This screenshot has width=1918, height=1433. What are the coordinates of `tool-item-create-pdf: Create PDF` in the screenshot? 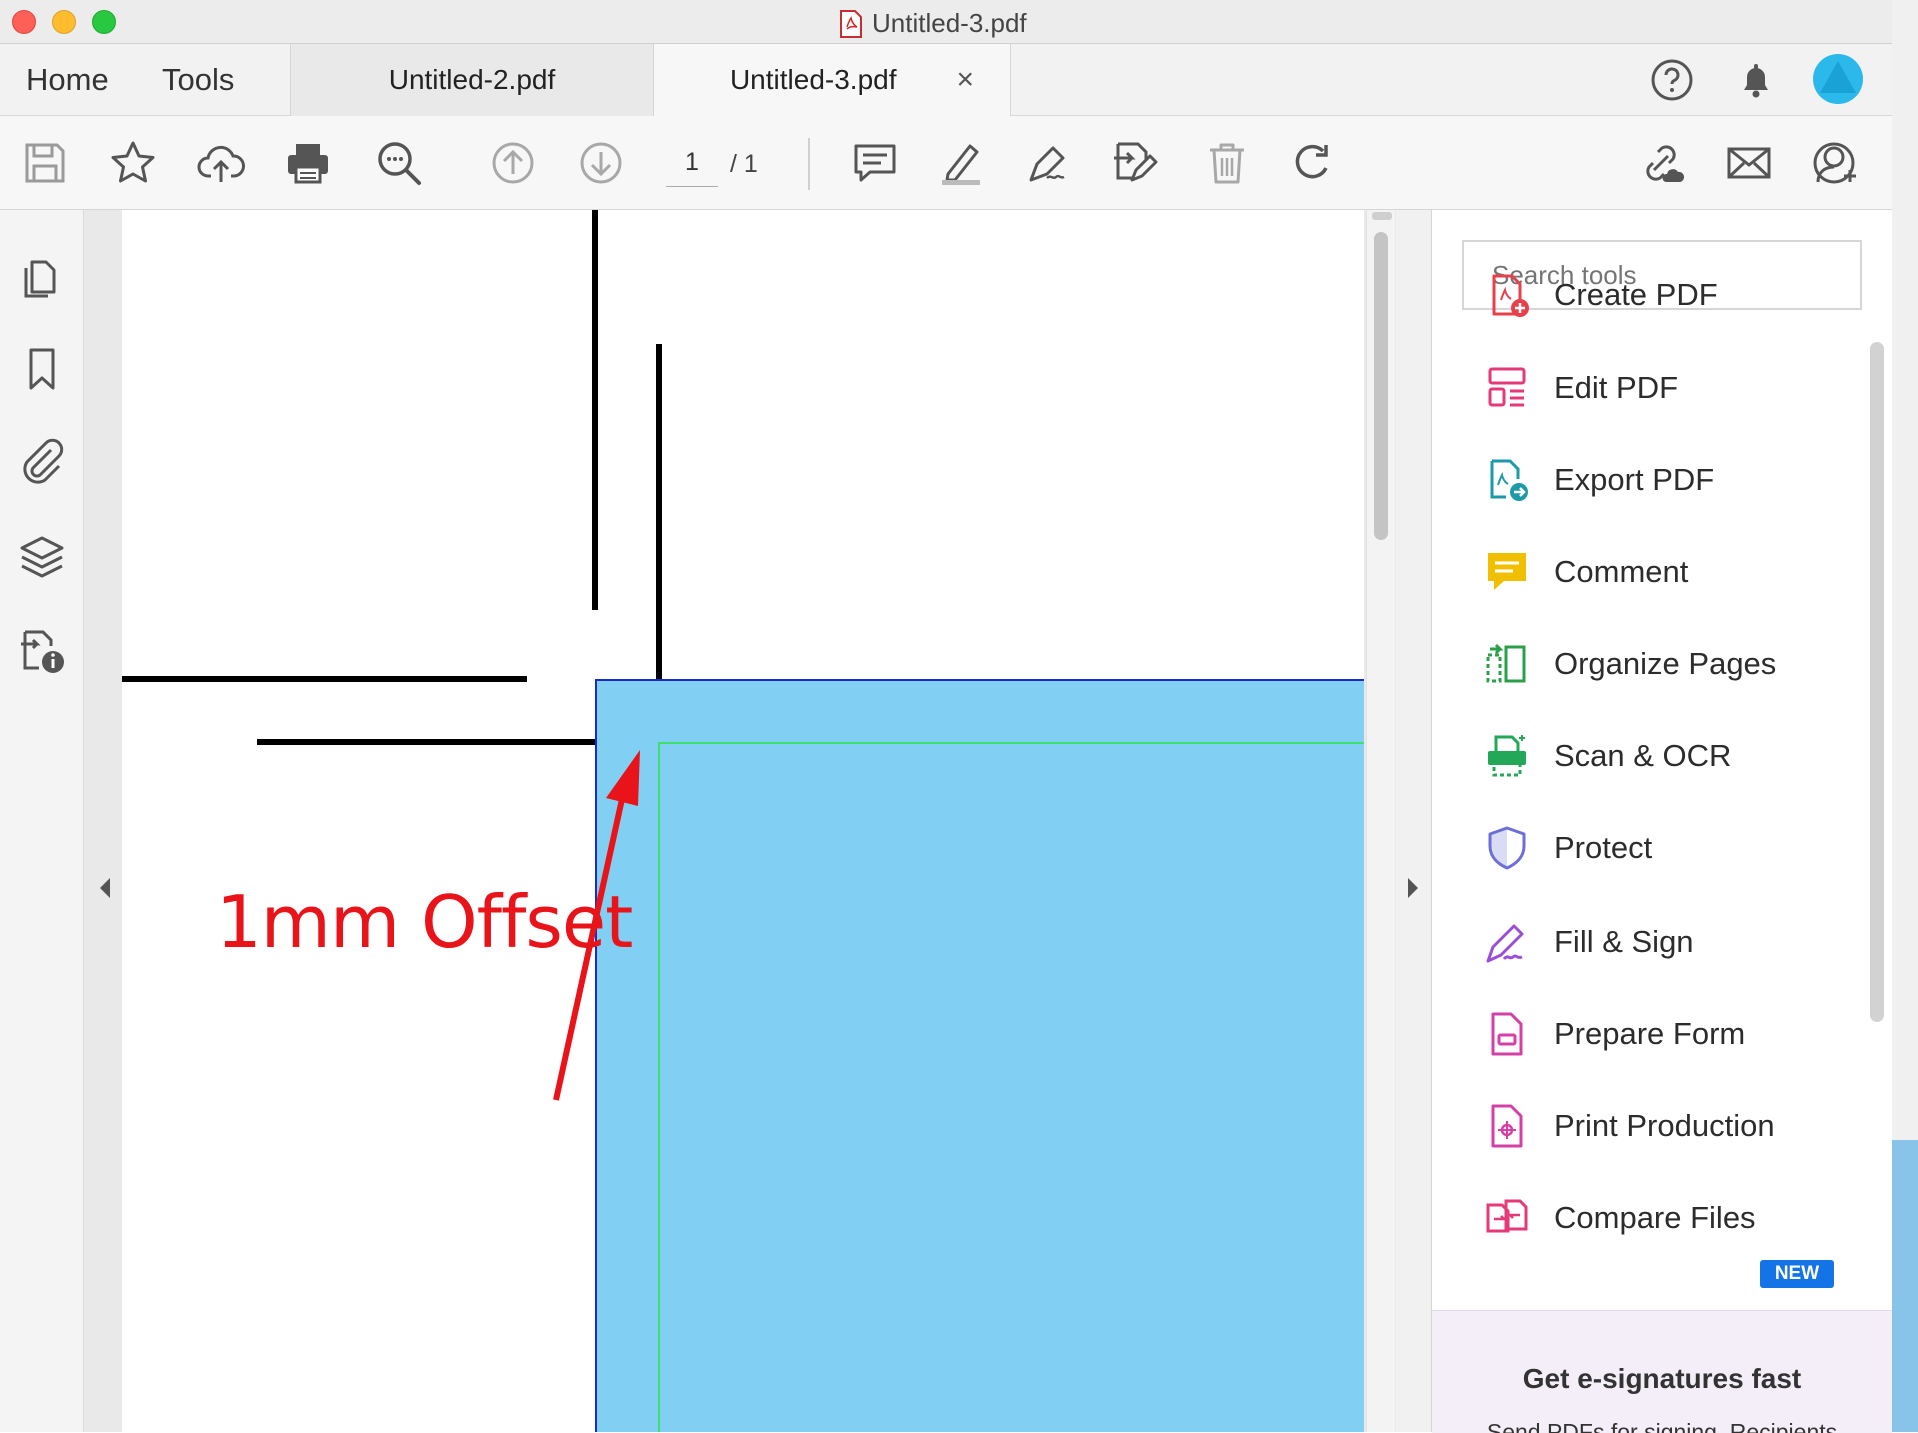 It's located at (1672, 295).